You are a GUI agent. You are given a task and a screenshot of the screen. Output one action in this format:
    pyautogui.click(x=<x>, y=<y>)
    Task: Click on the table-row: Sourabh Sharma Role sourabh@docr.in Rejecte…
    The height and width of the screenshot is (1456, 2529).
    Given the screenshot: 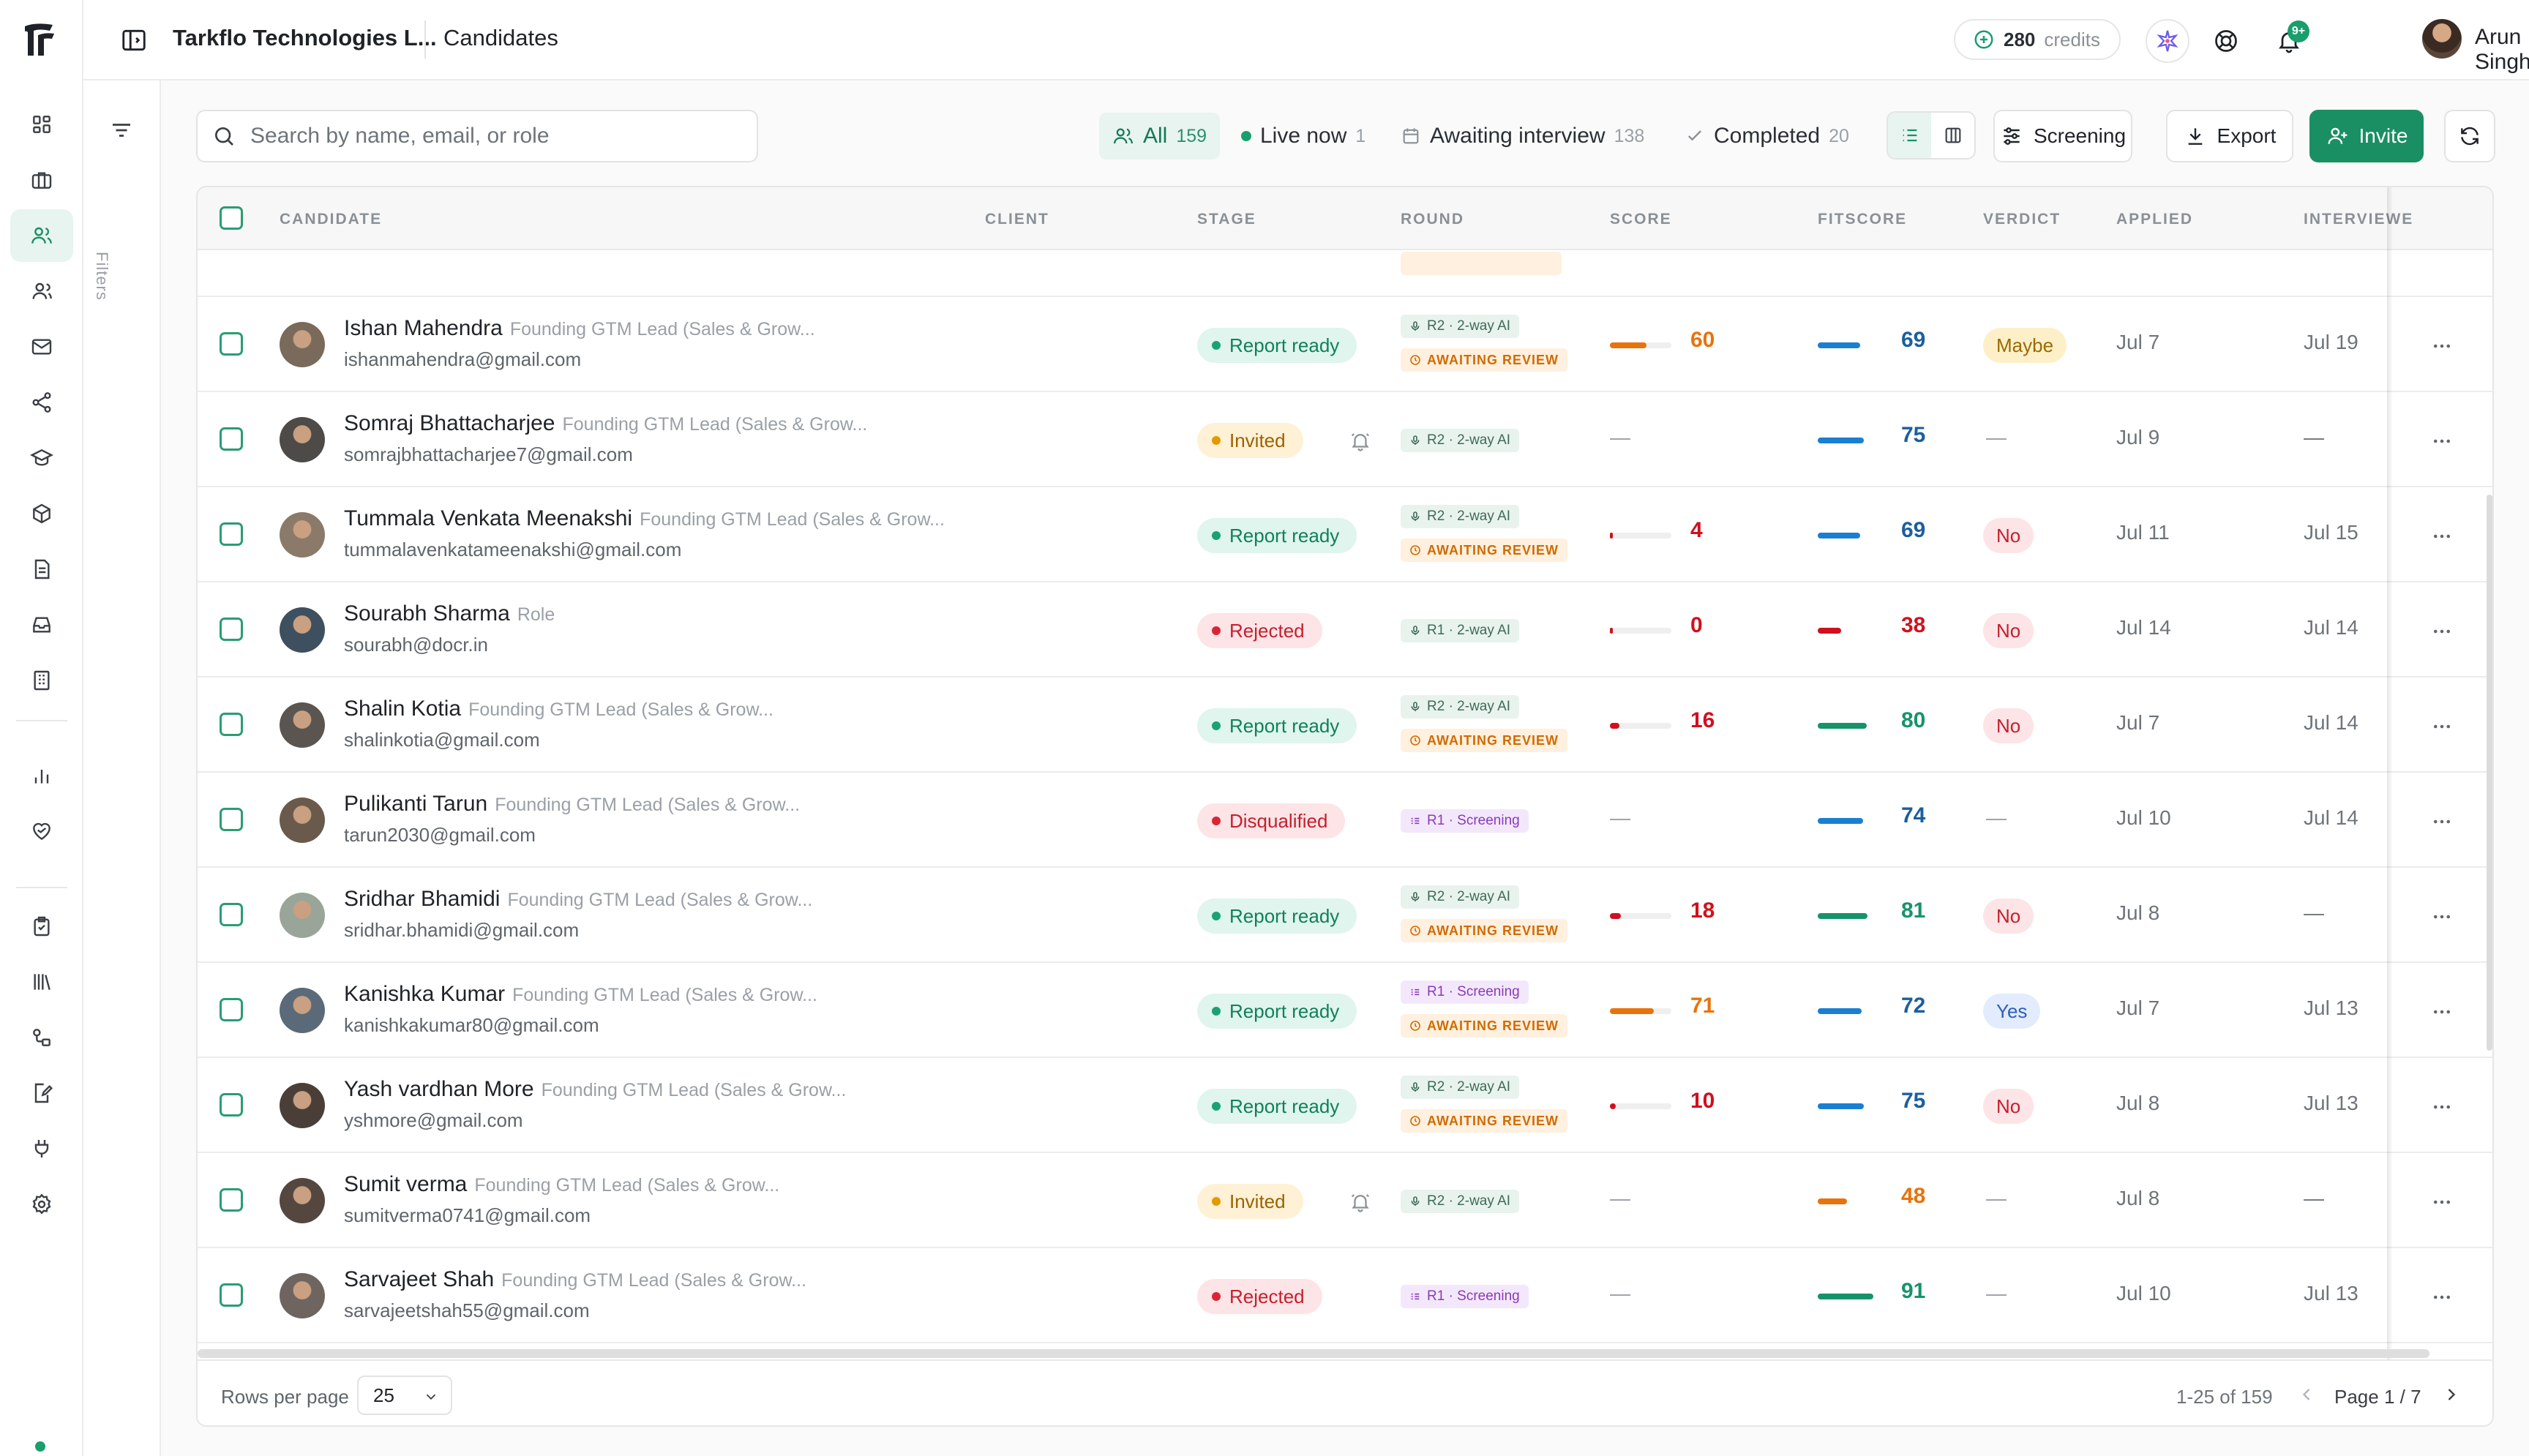 What is the action you would take?
    pyautogui.click(x=1345, y=630)
    